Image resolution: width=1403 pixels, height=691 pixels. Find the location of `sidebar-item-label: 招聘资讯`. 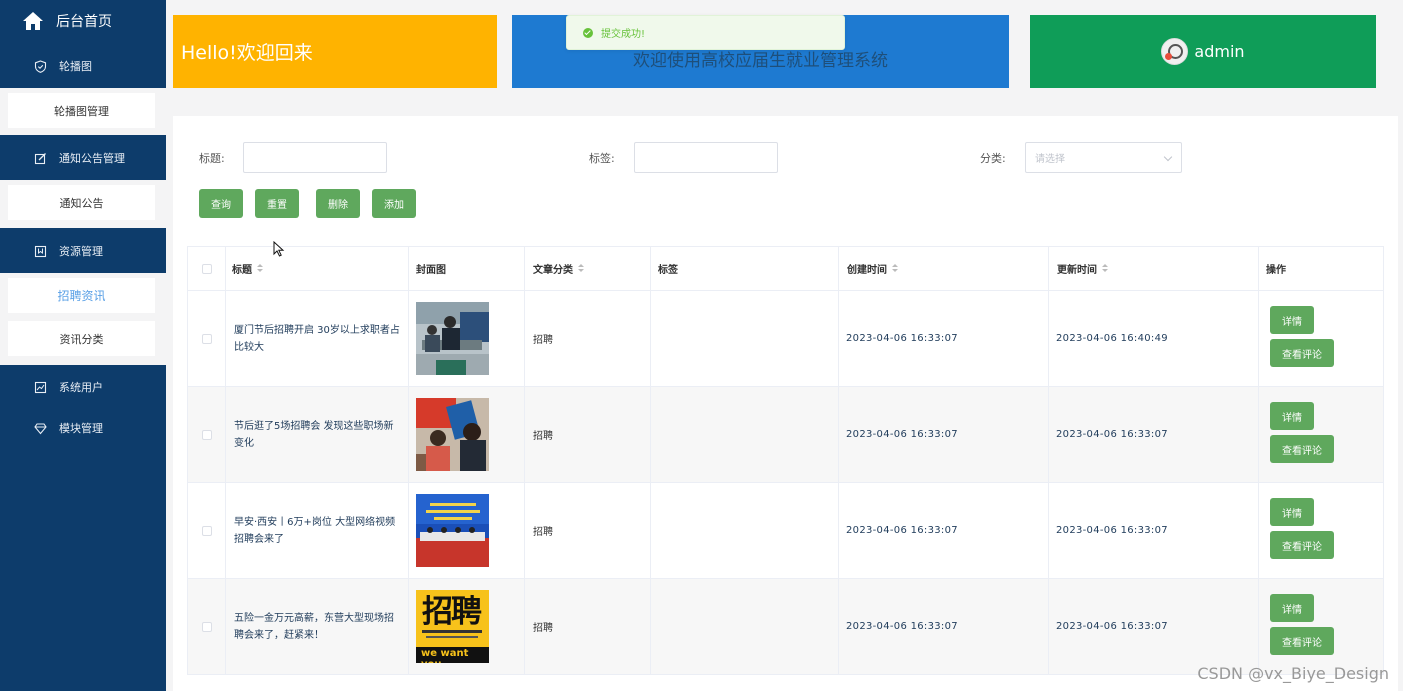

sidebar-item-label: 招聘资讯 is located at coordinates (81, 296).